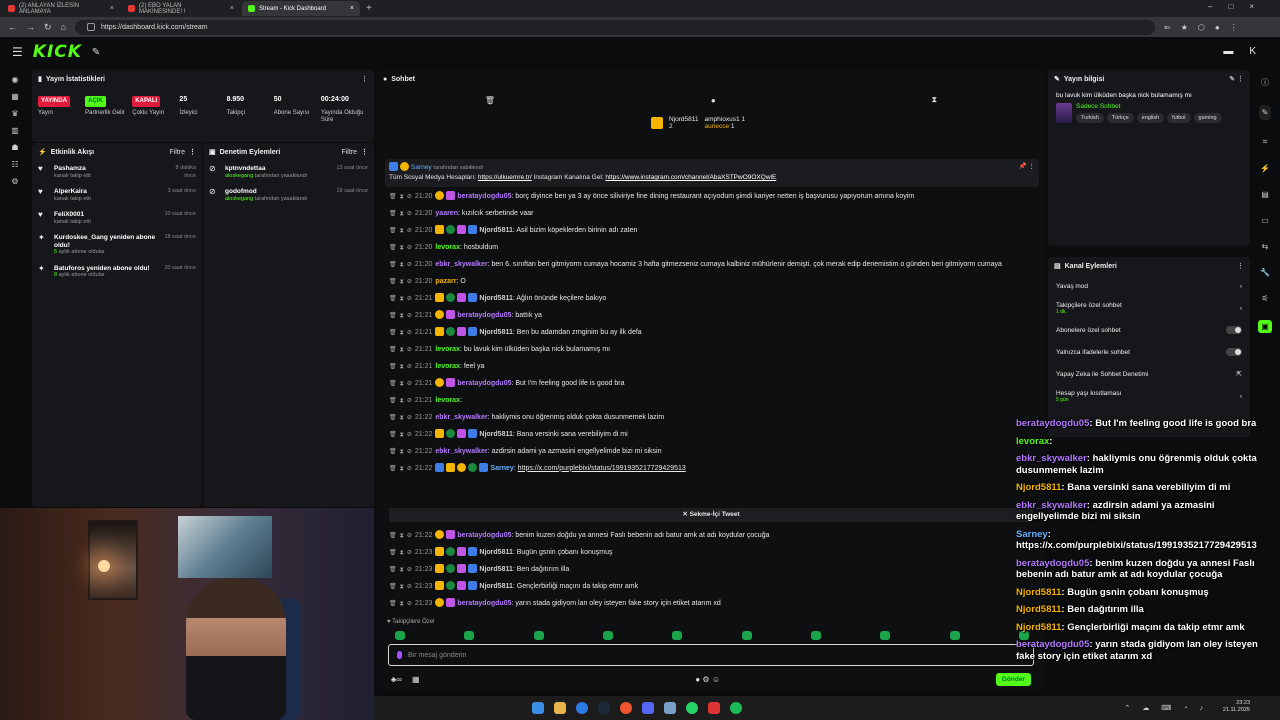  Describe the element at coordinates (711, 366) in the screenshot. I see `chat-message: 🗑 ⧗ ⊘ 21:21 levorax: feel ya` at that location.